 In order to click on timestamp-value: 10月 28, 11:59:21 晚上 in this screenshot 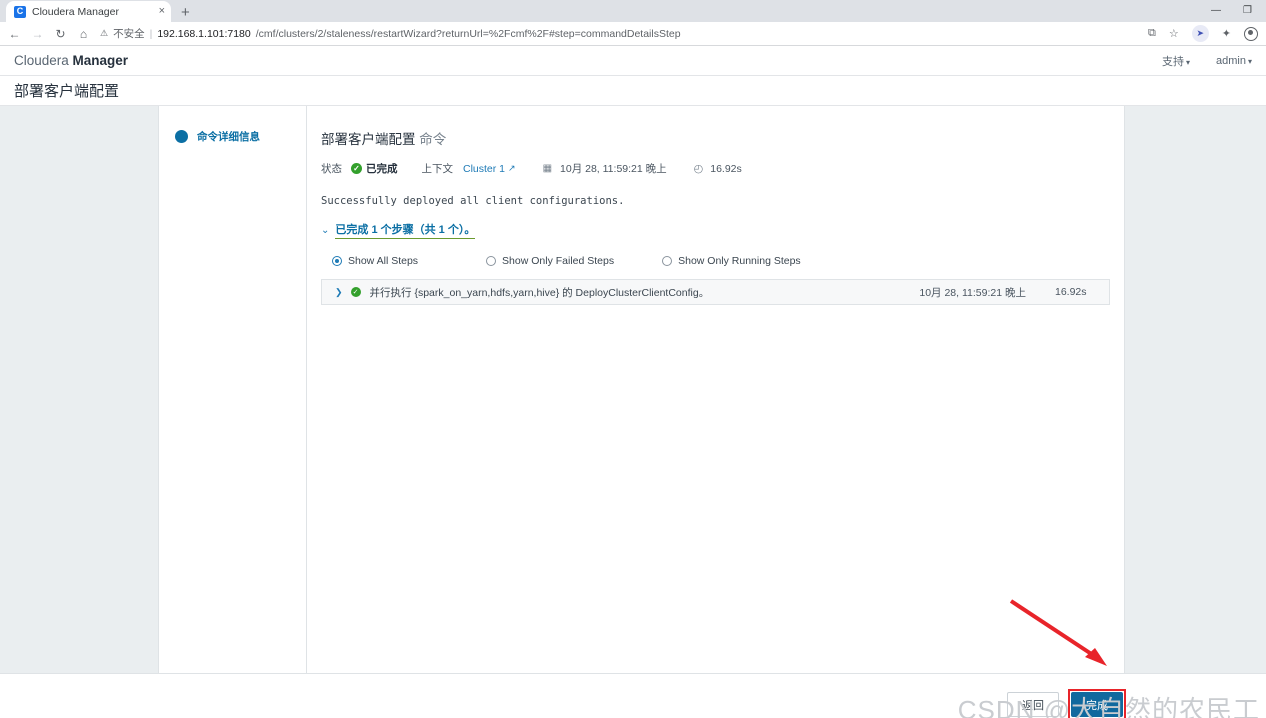, I will do `click(613, 169)`.